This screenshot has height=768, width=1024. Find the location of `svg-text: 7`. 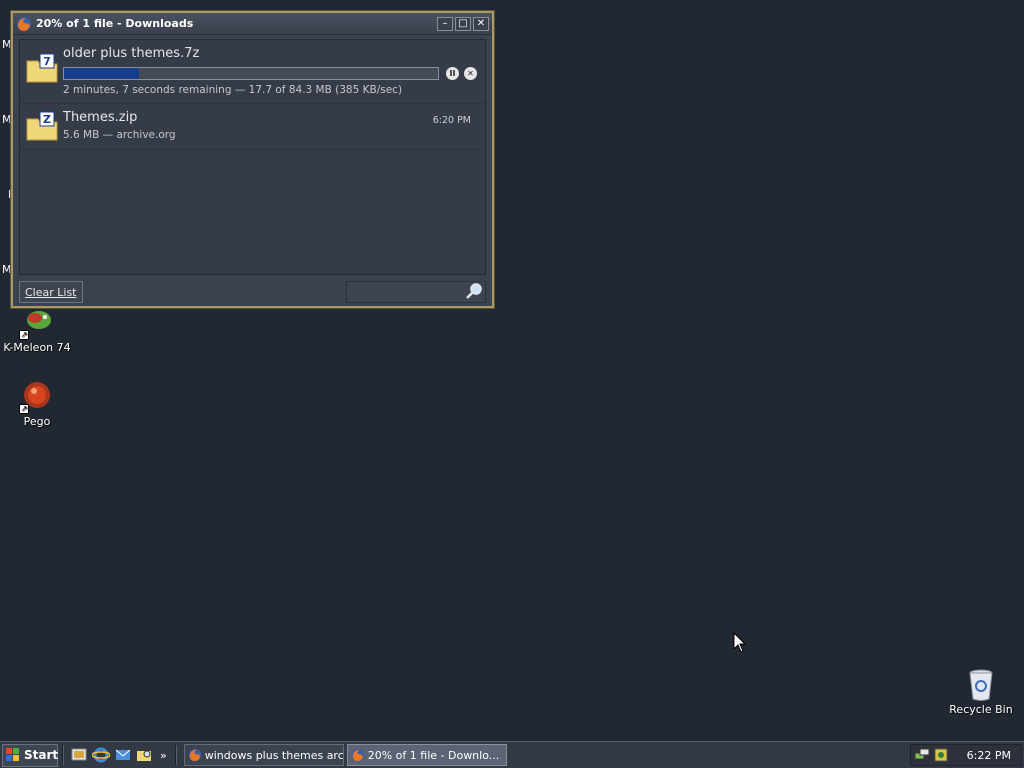

svg-text: 7 is located at coordinates (47, 61).